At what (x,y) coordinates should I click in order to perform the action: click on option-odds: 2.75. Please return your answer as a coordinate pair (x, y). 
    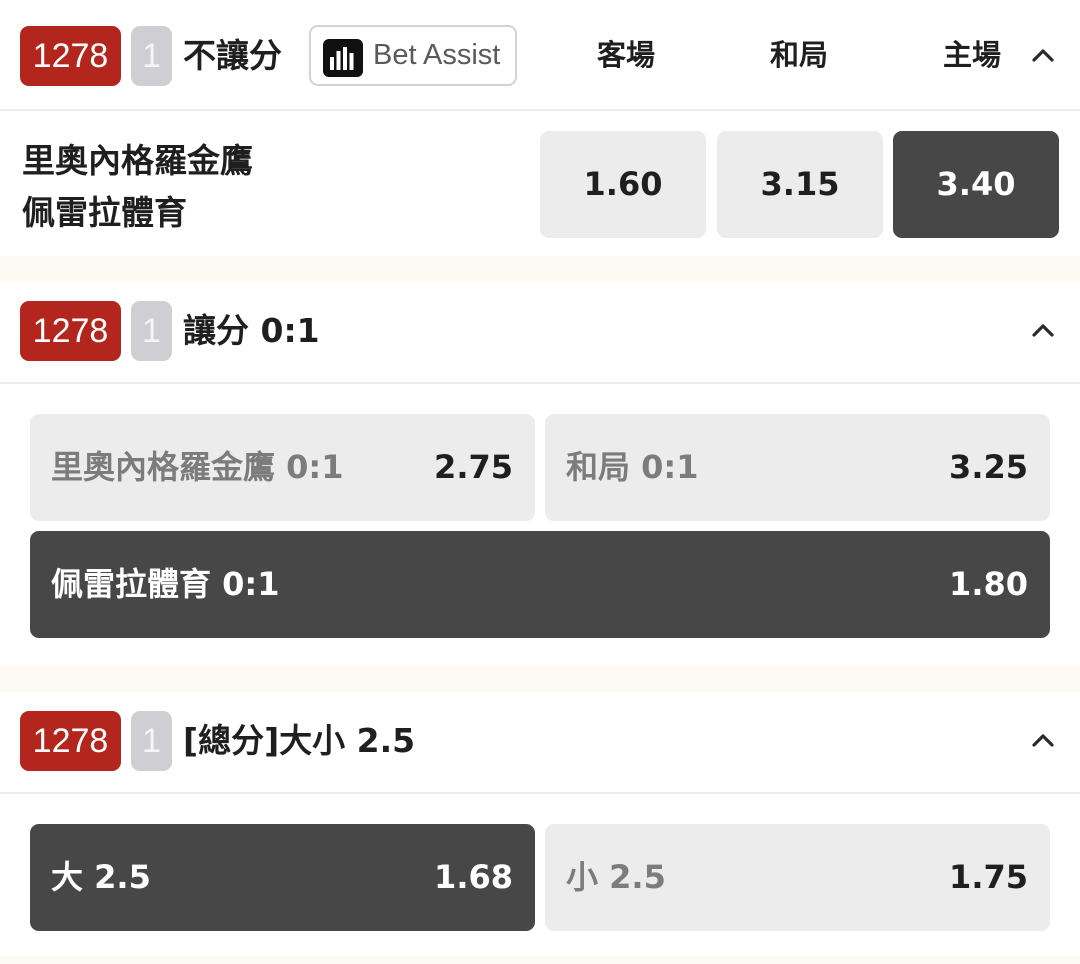
    Looking at the image, I should click on (473, 467).